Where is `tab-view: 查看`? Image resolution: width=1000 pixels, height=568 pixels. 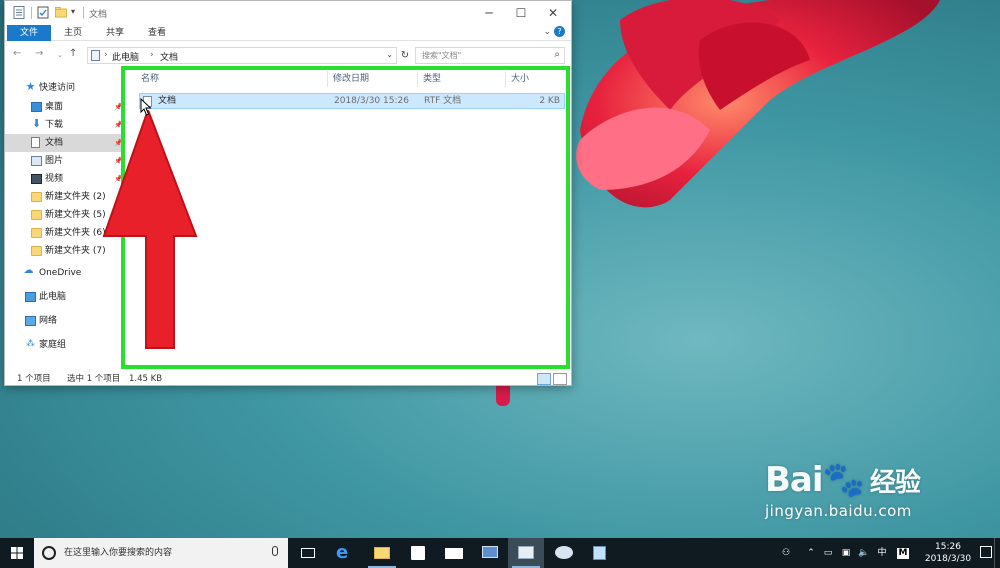 tab-view: 查看 is located at coordinates (157, 33).